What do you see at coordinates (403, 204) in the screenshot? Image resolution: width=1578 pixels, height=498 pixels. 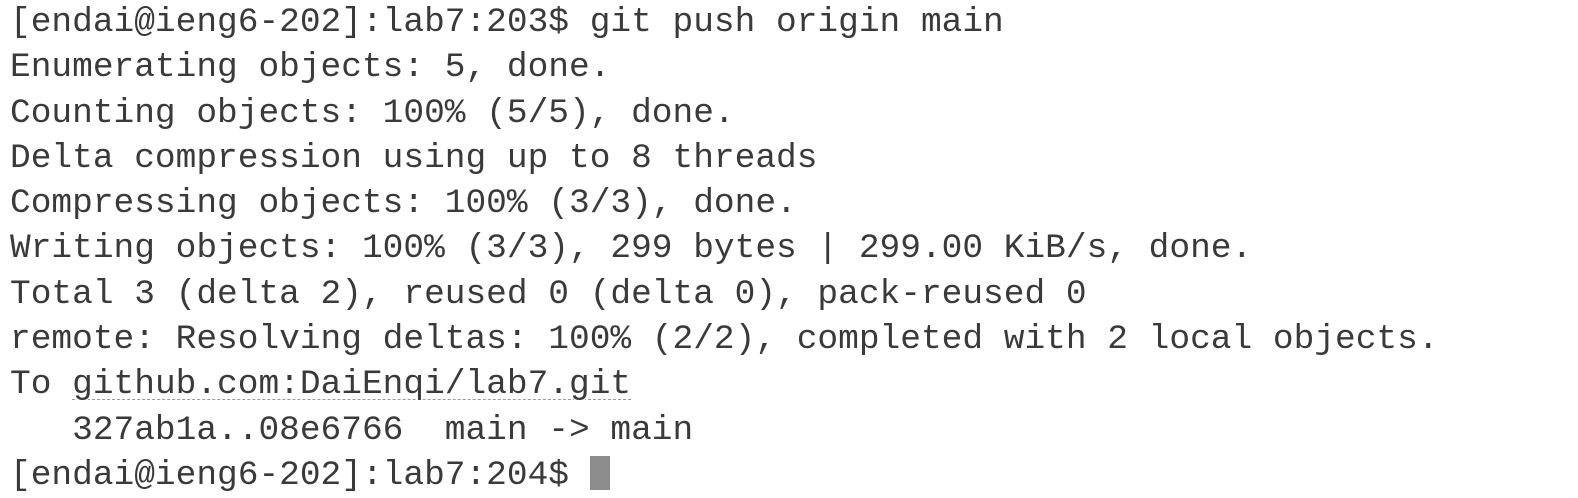 I see `terminal-line: Compressing objects: 100% (3/3), done.` at bounding box center [403, 204].